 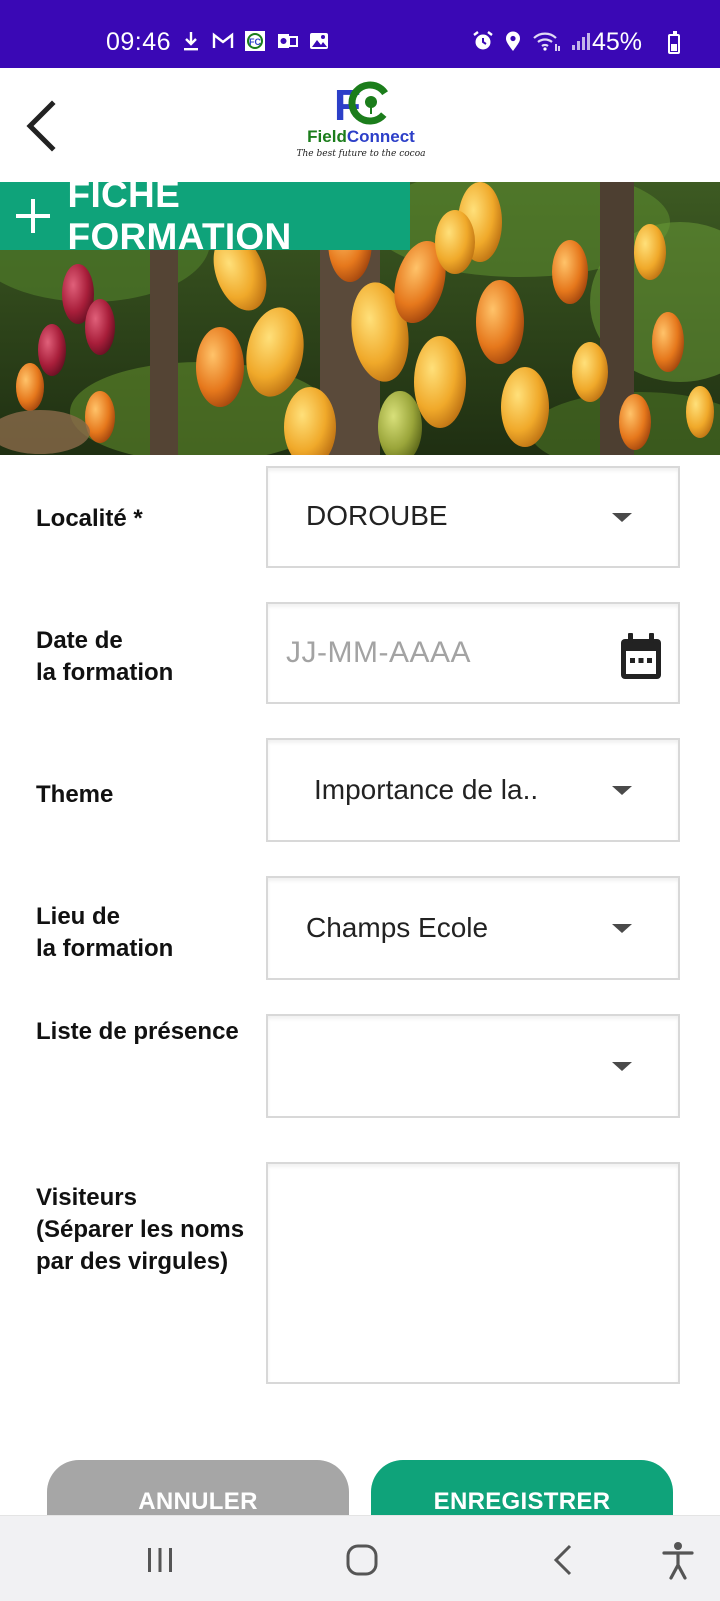 I want to click on lieu-select: Champs Ecole, so click(x=473, y=928).